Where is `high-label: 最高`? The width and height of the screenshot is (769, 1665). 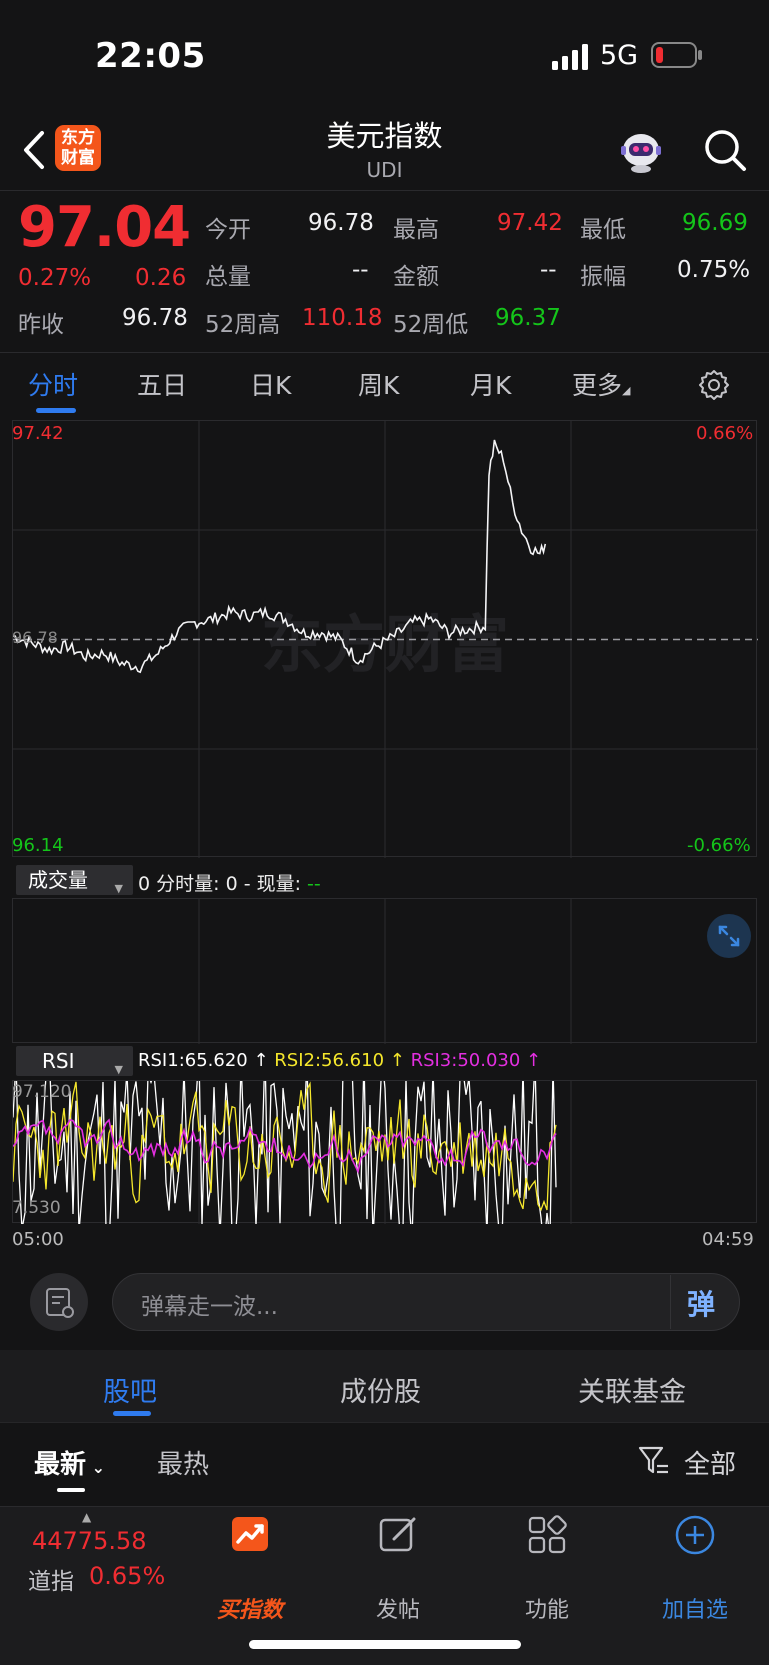
high-label: 最高 is located at coordinates (416, 230).